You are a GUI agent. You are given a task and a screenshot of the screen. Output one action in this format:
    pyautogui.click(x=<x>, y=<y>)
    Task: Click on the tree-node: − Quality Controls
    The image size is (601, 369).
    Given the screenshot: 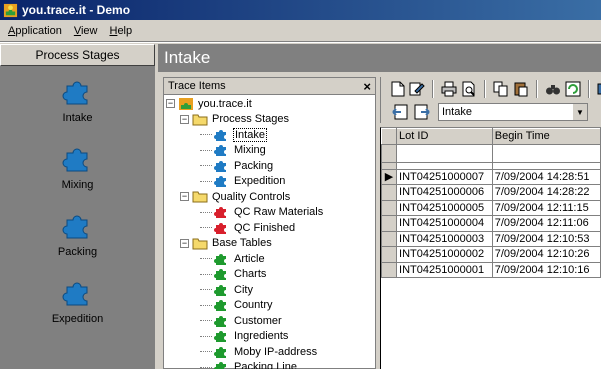 What is the action you would take?
    pyautogui.click(x=270, y=197)
    